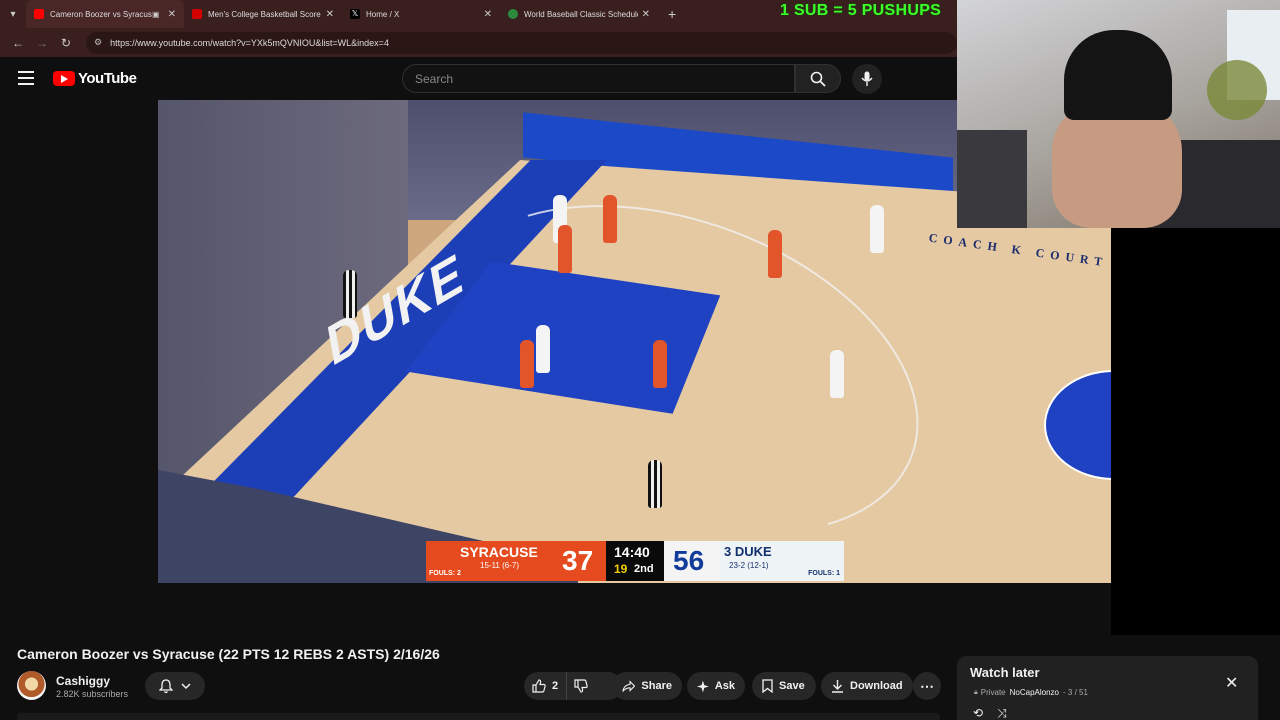 The height and width of the screenshot is (720, 1280). I want to click on share-icon, so click(629, 685).